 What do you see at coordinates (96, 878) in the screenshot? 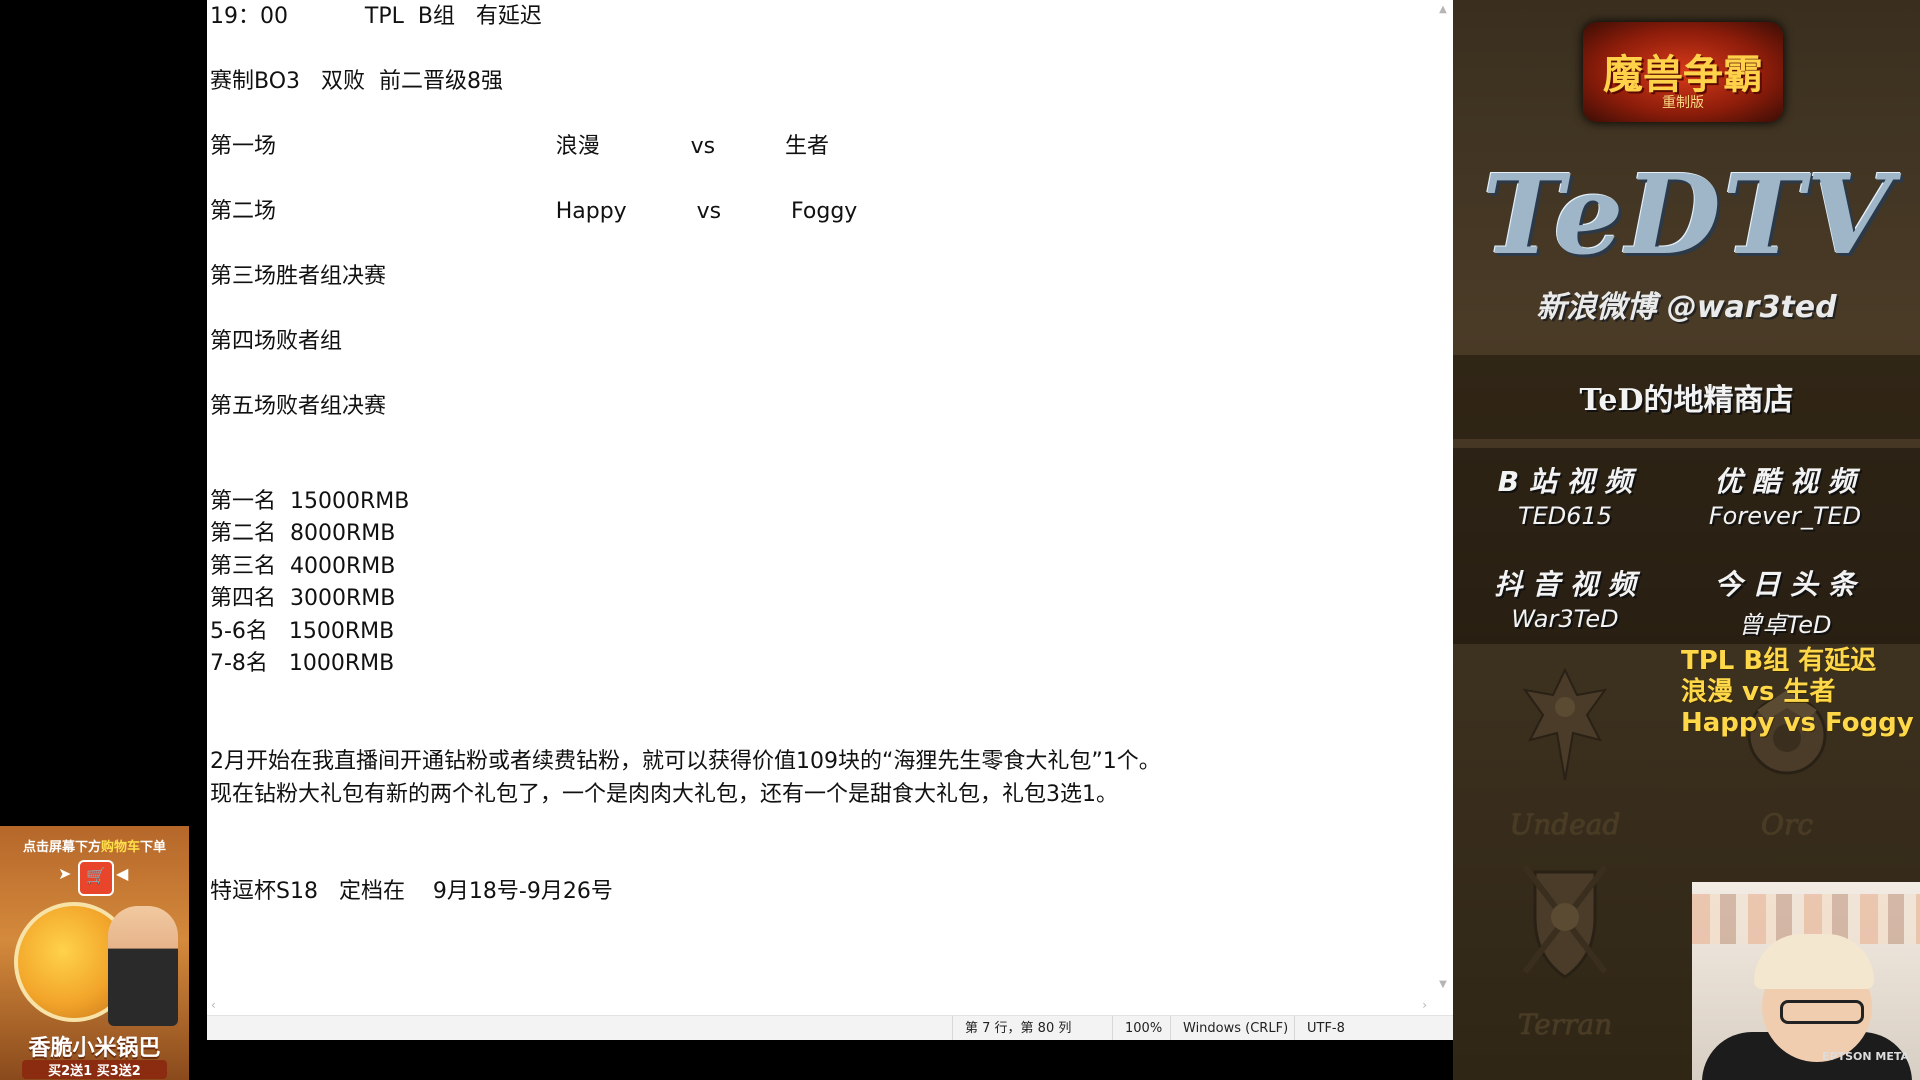
I see `cart-icon: 🛒` at bounding box center [96, 878].